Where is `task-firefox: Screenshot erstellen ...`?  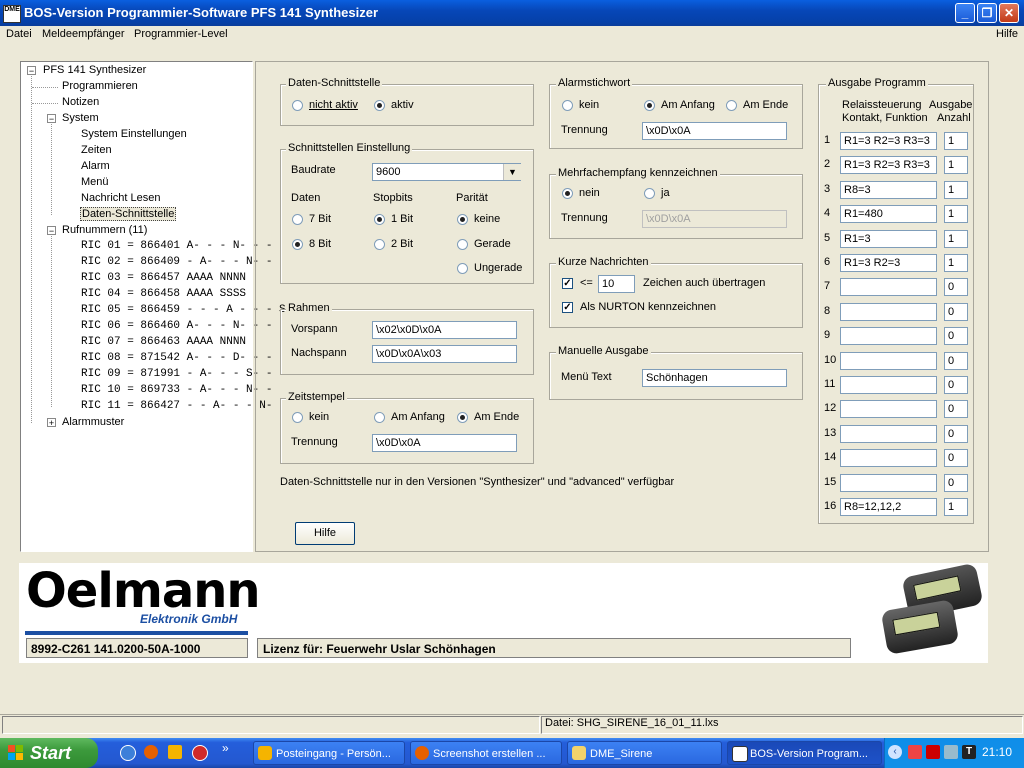 task-firefox: Screenshot erstellen ... is located at coordinates (486, 753).